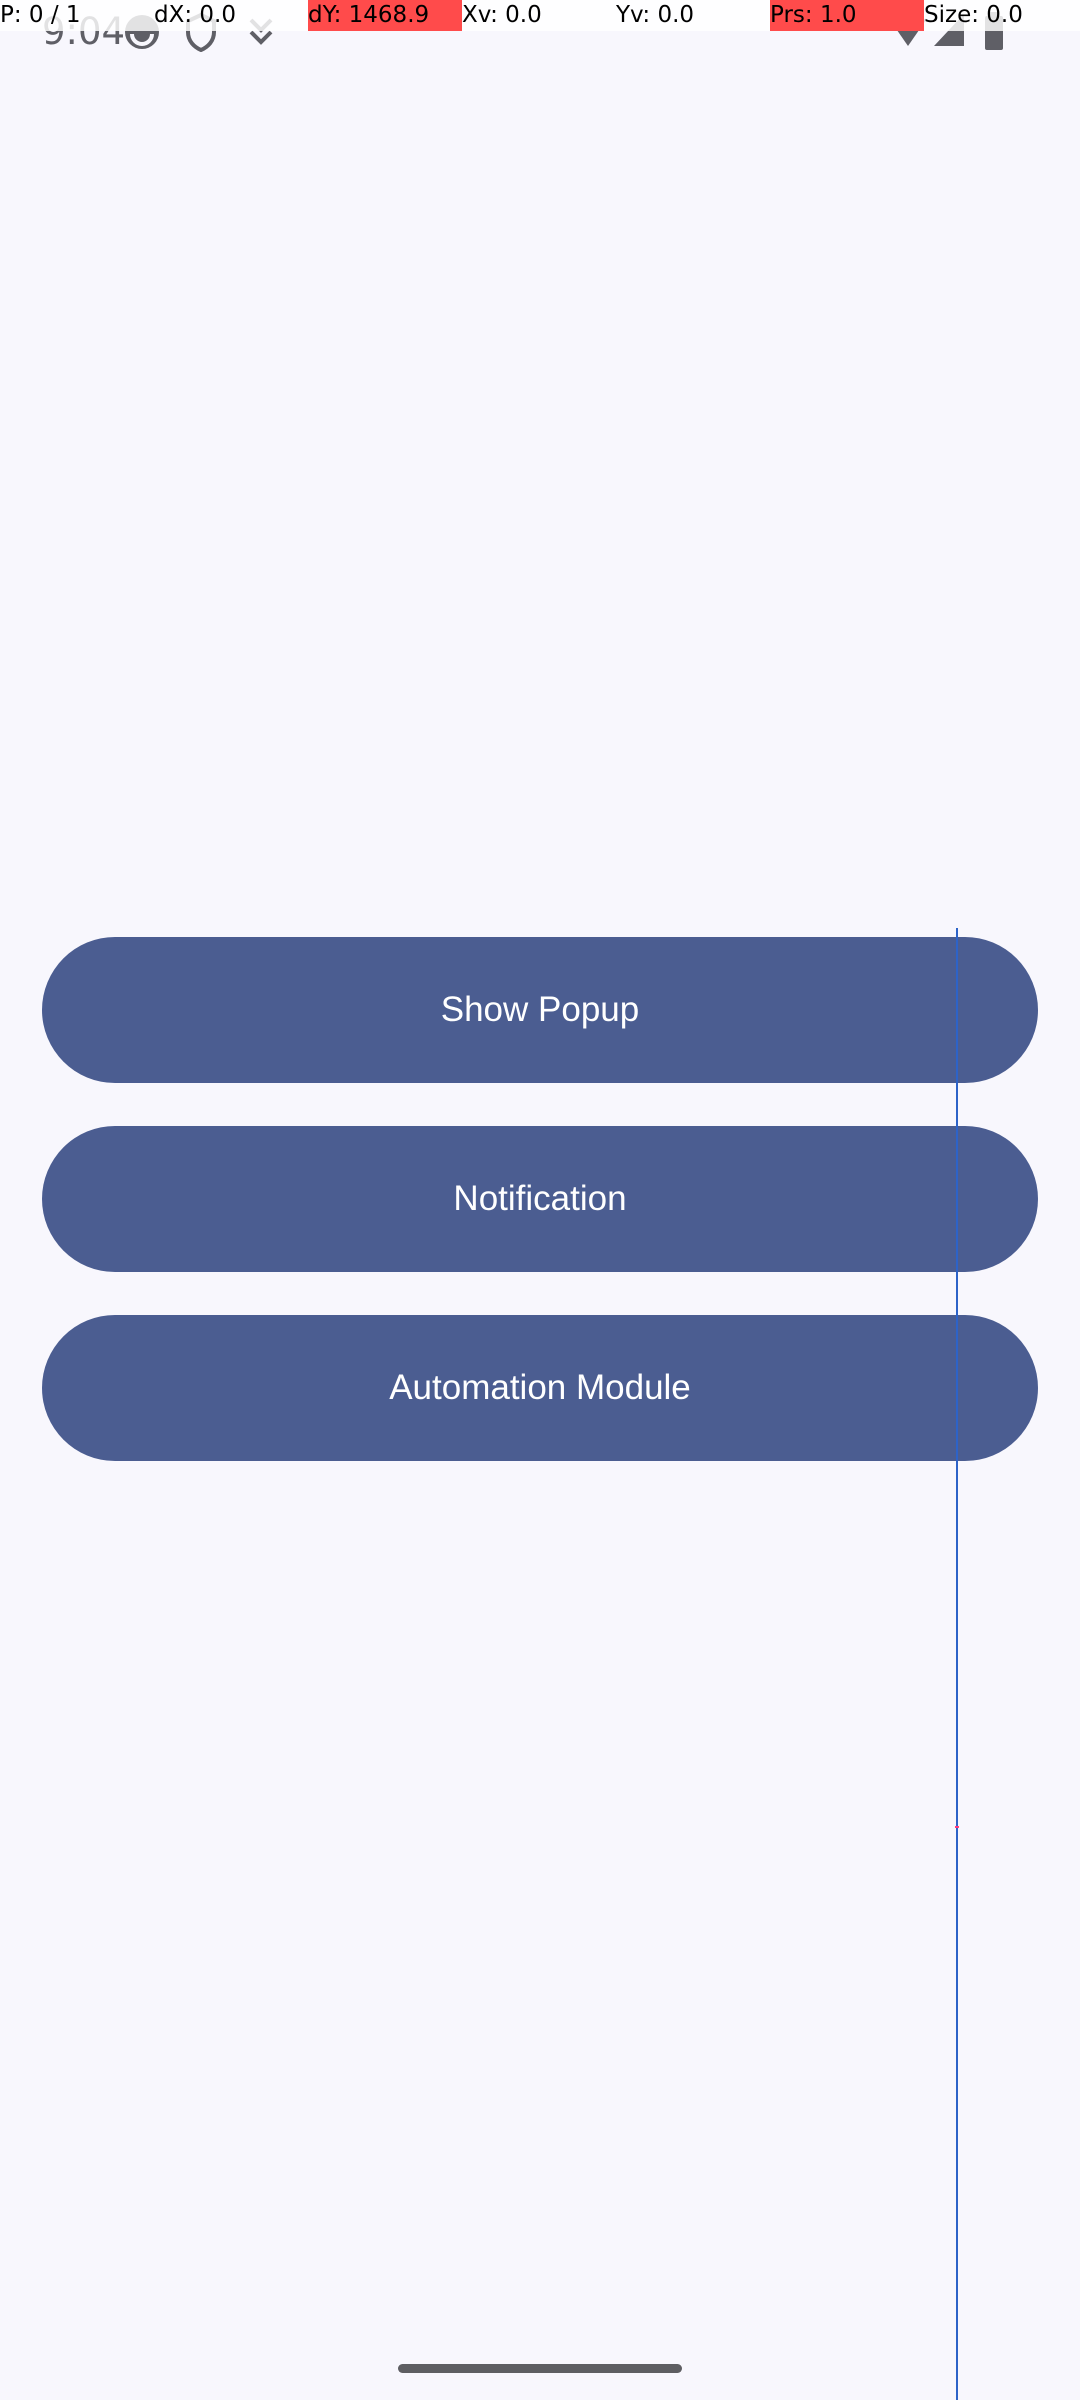  I want to click on velocity-x: Xv: 0.0, so click(502, 15).